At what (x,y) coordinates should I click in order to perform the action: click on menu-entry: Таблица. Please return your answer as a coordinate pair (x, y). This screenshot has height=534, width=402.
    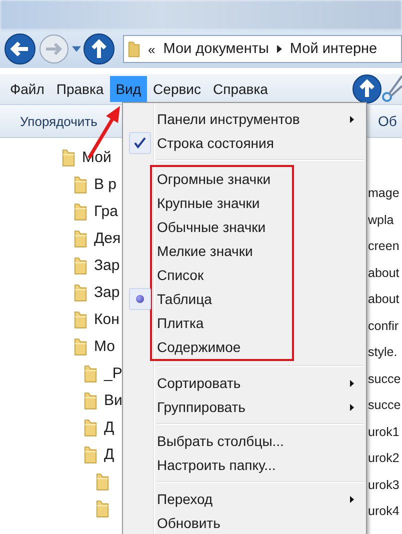
    Looking at the image, I should click on (184, 299).